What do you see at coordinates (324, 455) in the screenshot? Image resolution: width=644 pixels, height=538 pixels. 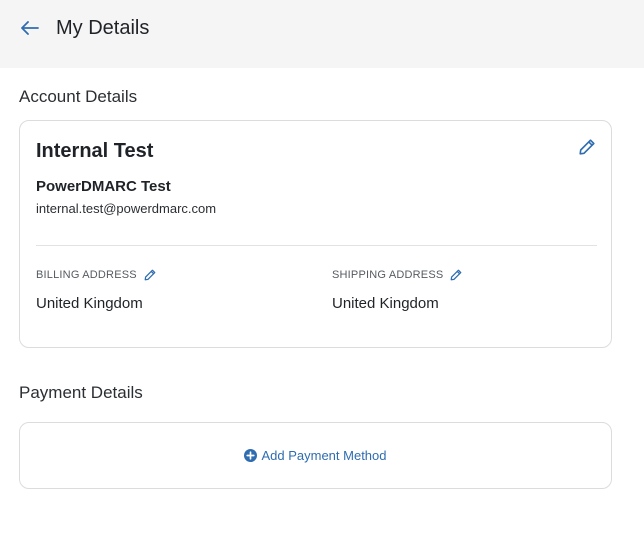 I see `add-payment-method-label: Add Payment Method` at bounding box center [324, 455].